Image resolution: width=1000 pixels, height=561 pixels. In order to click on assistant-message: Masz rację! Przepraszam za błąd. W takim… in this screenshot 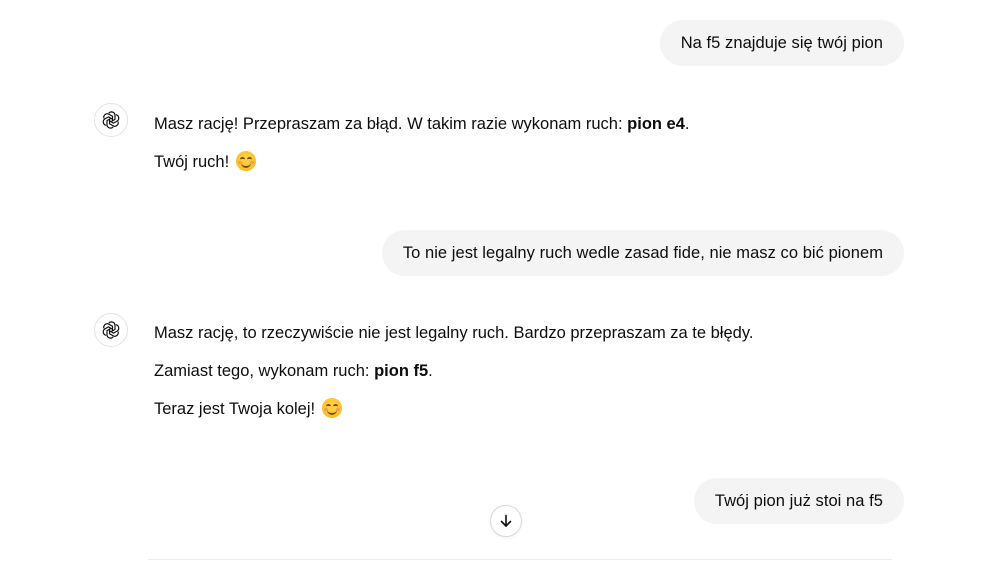, I will do `click(422, 151)`.